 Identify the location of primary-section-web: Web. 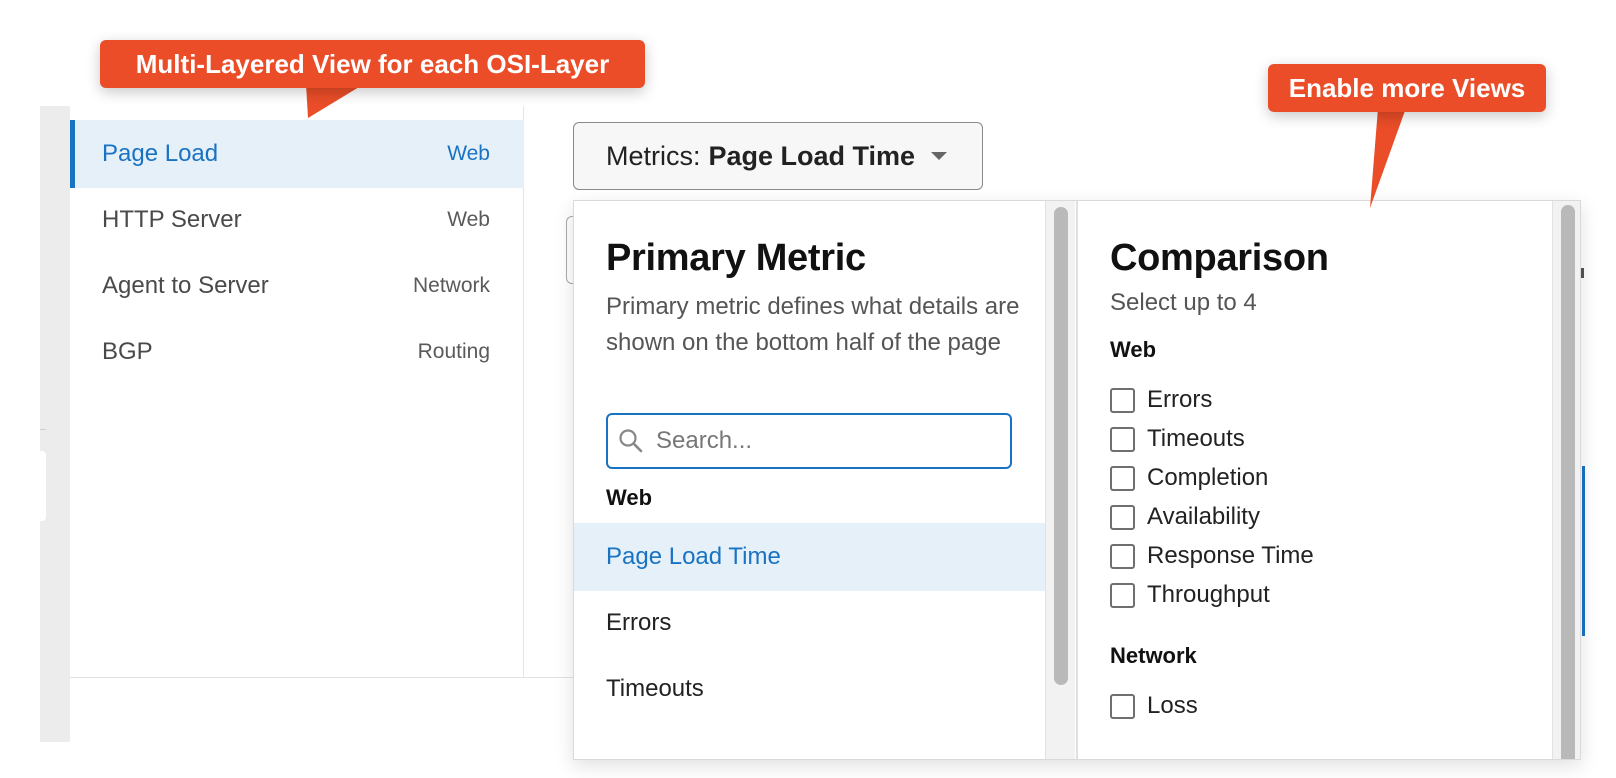
(629, 497).